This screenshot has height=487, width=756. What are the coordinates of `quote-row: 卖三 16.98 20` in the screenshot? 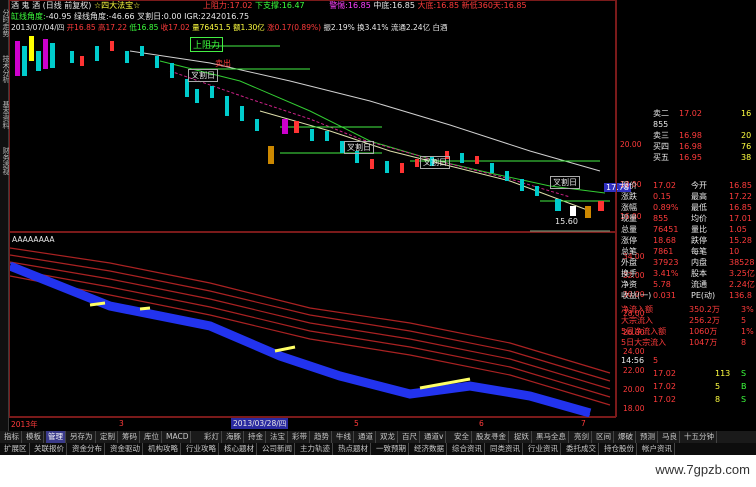 It's located at (702, 135).